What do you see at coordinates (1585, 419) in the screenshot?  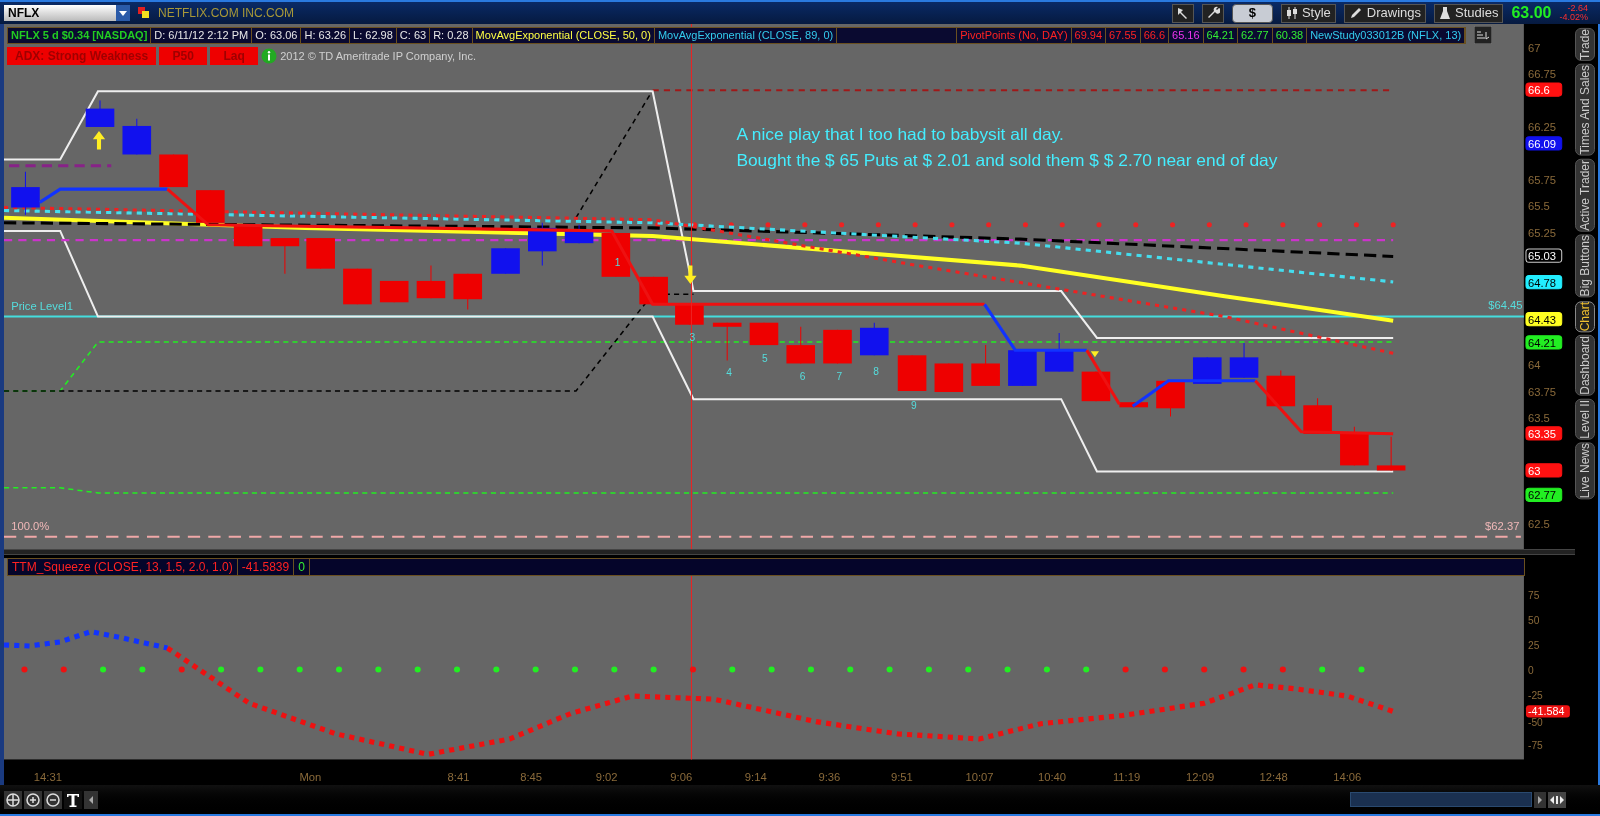 I see `side-tab: Level II` at bounding box center [1585, 419].